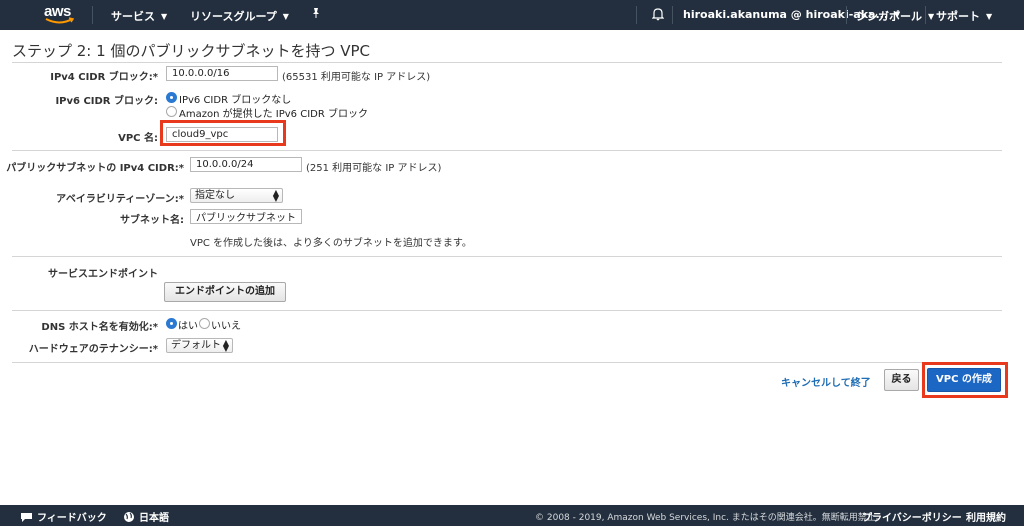 The height and width of the screenshot is (526, 1024). Describe the element at coordinates (222, 73) in the screenshot. I see `ipv4-cidr-input` at that location.